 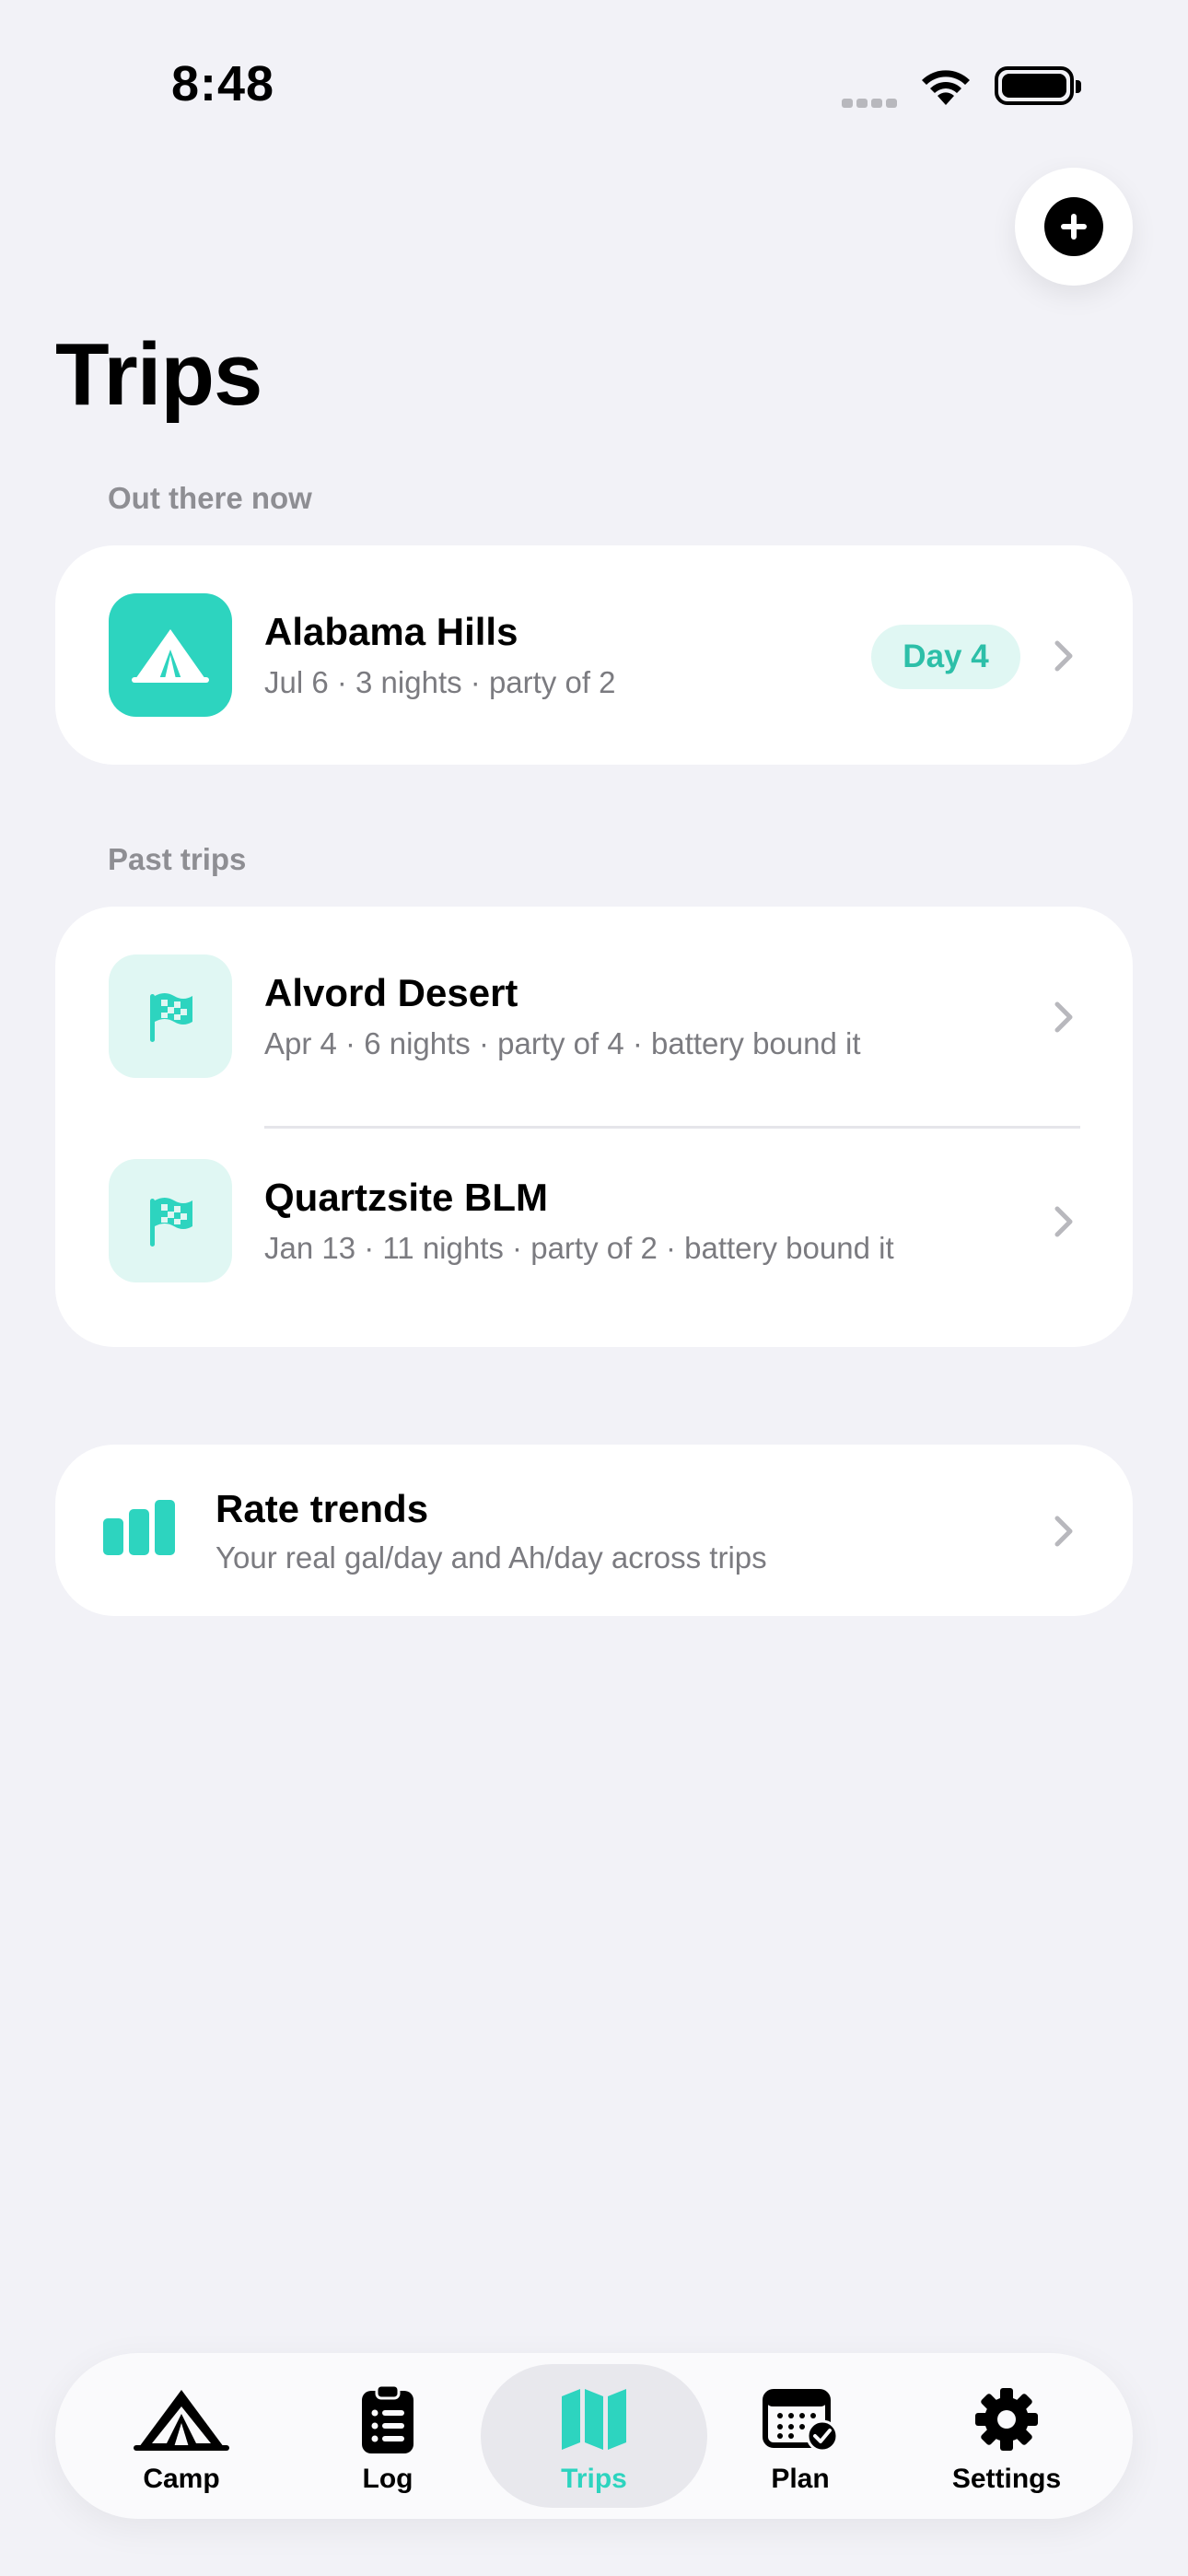 I want to click on past-trip-name: Quartzsite BLM, so click(x=406, y=1197).